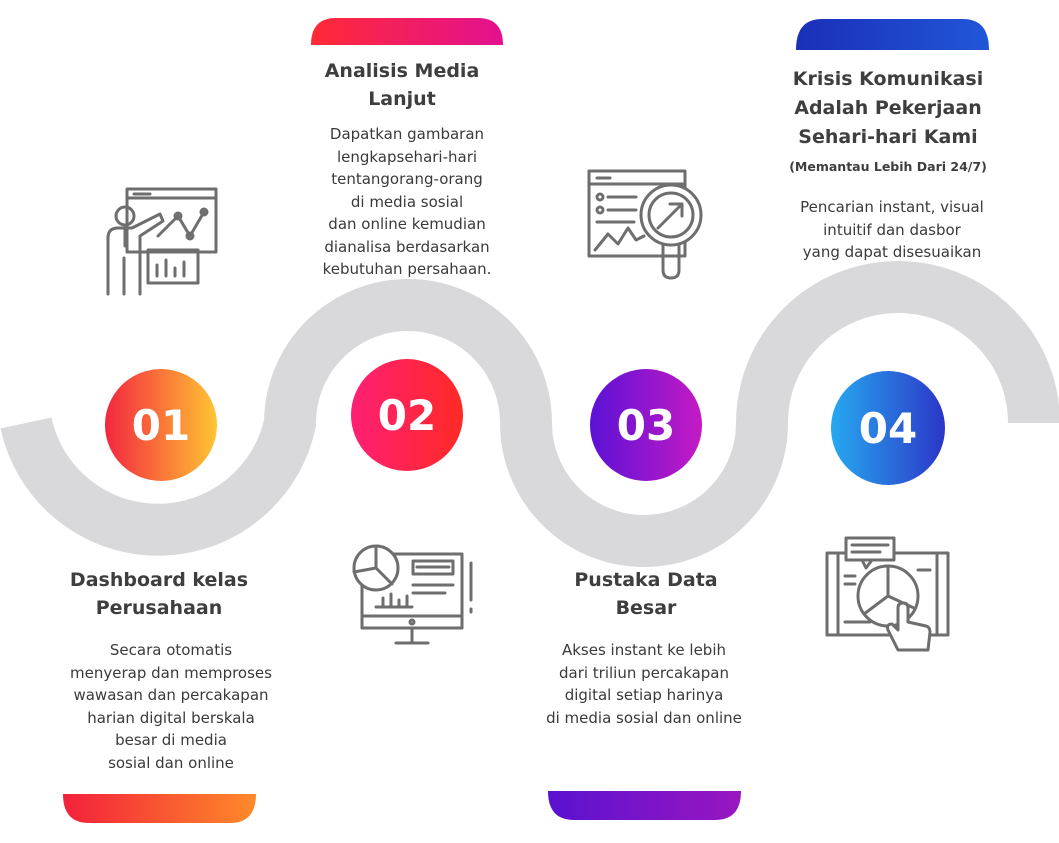 This screenshot has width=1059, height=843. What do you see at coordinates (645, 224) in the screenshot?
I see `magnifier-report-icon` at bounding box center [645, 224].